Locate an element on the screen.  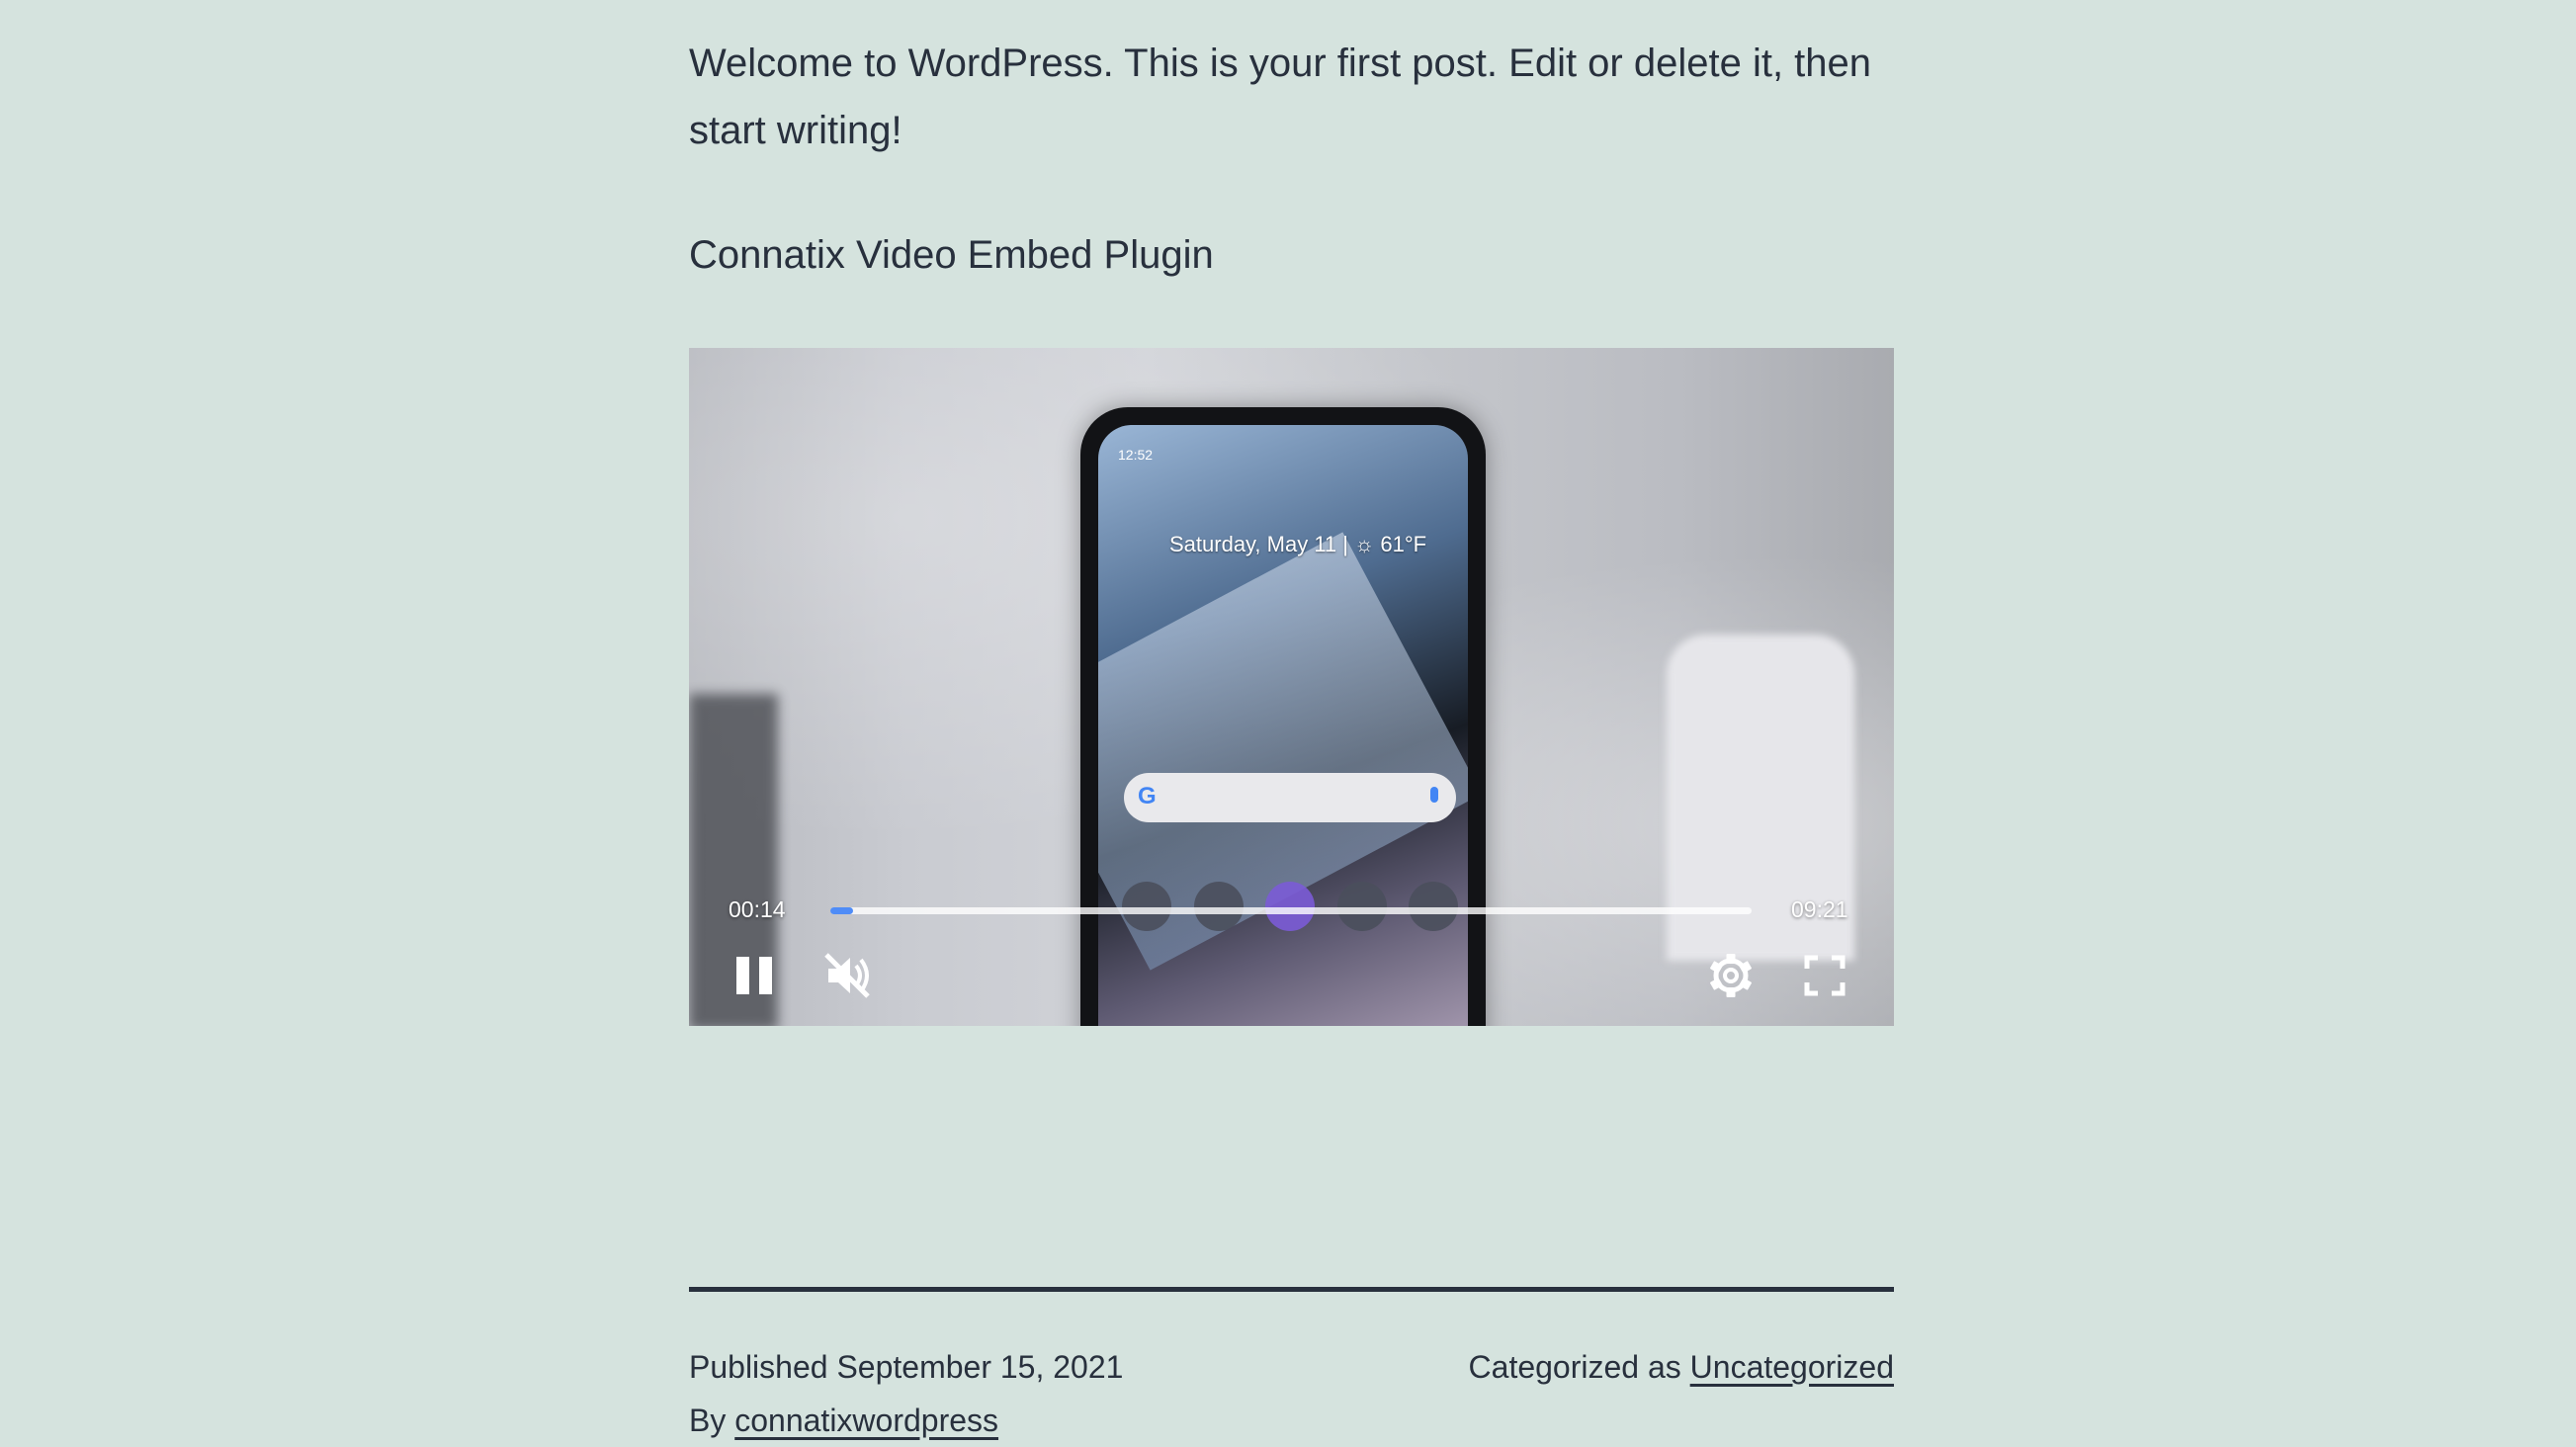
video-current-time: 00:14 is located at coordinates (757, 909).